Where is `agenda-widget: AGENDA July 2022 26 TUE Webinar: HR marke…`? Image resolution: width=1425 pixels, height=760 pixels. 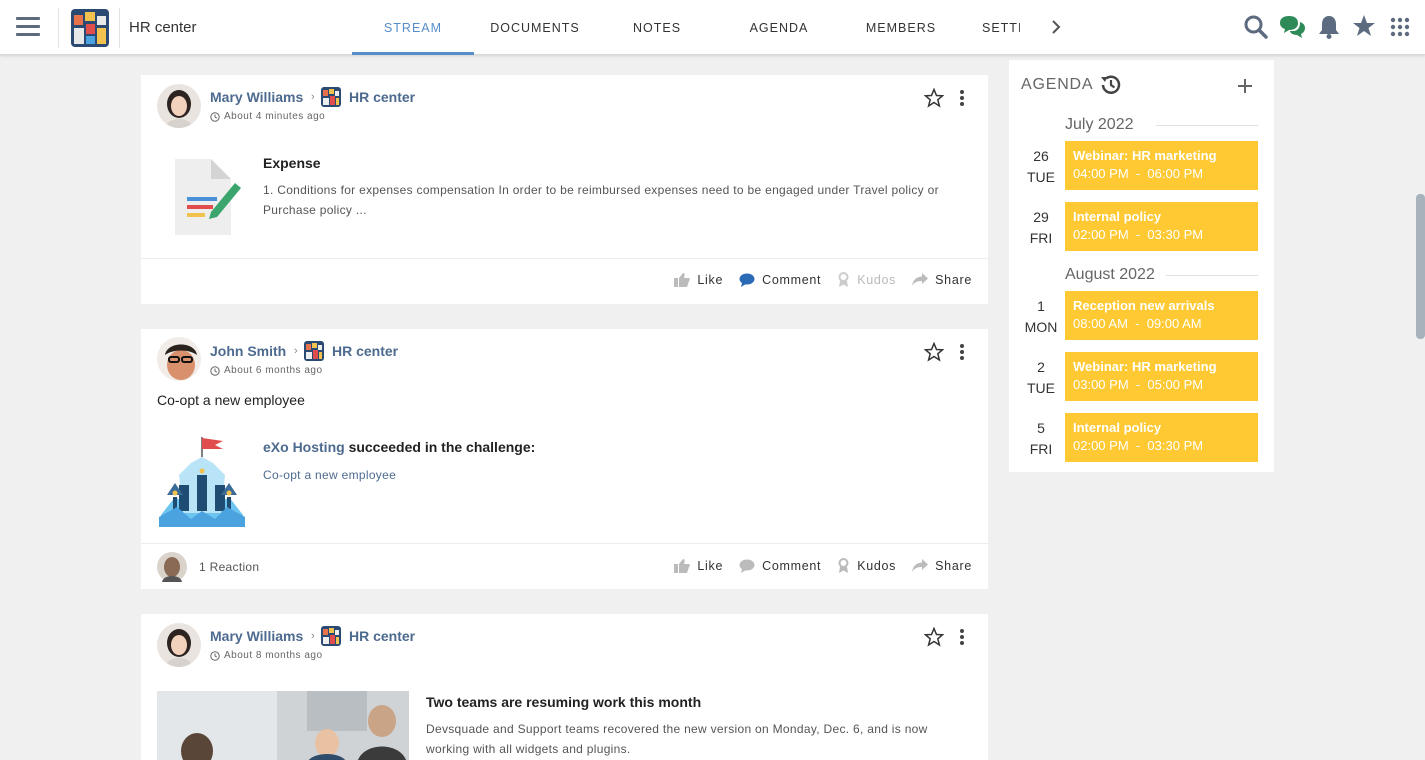 agenda-widget: AGENDA July 2022 26 TUE Webinar: HR marke… is located at coordinates (1141, 266).